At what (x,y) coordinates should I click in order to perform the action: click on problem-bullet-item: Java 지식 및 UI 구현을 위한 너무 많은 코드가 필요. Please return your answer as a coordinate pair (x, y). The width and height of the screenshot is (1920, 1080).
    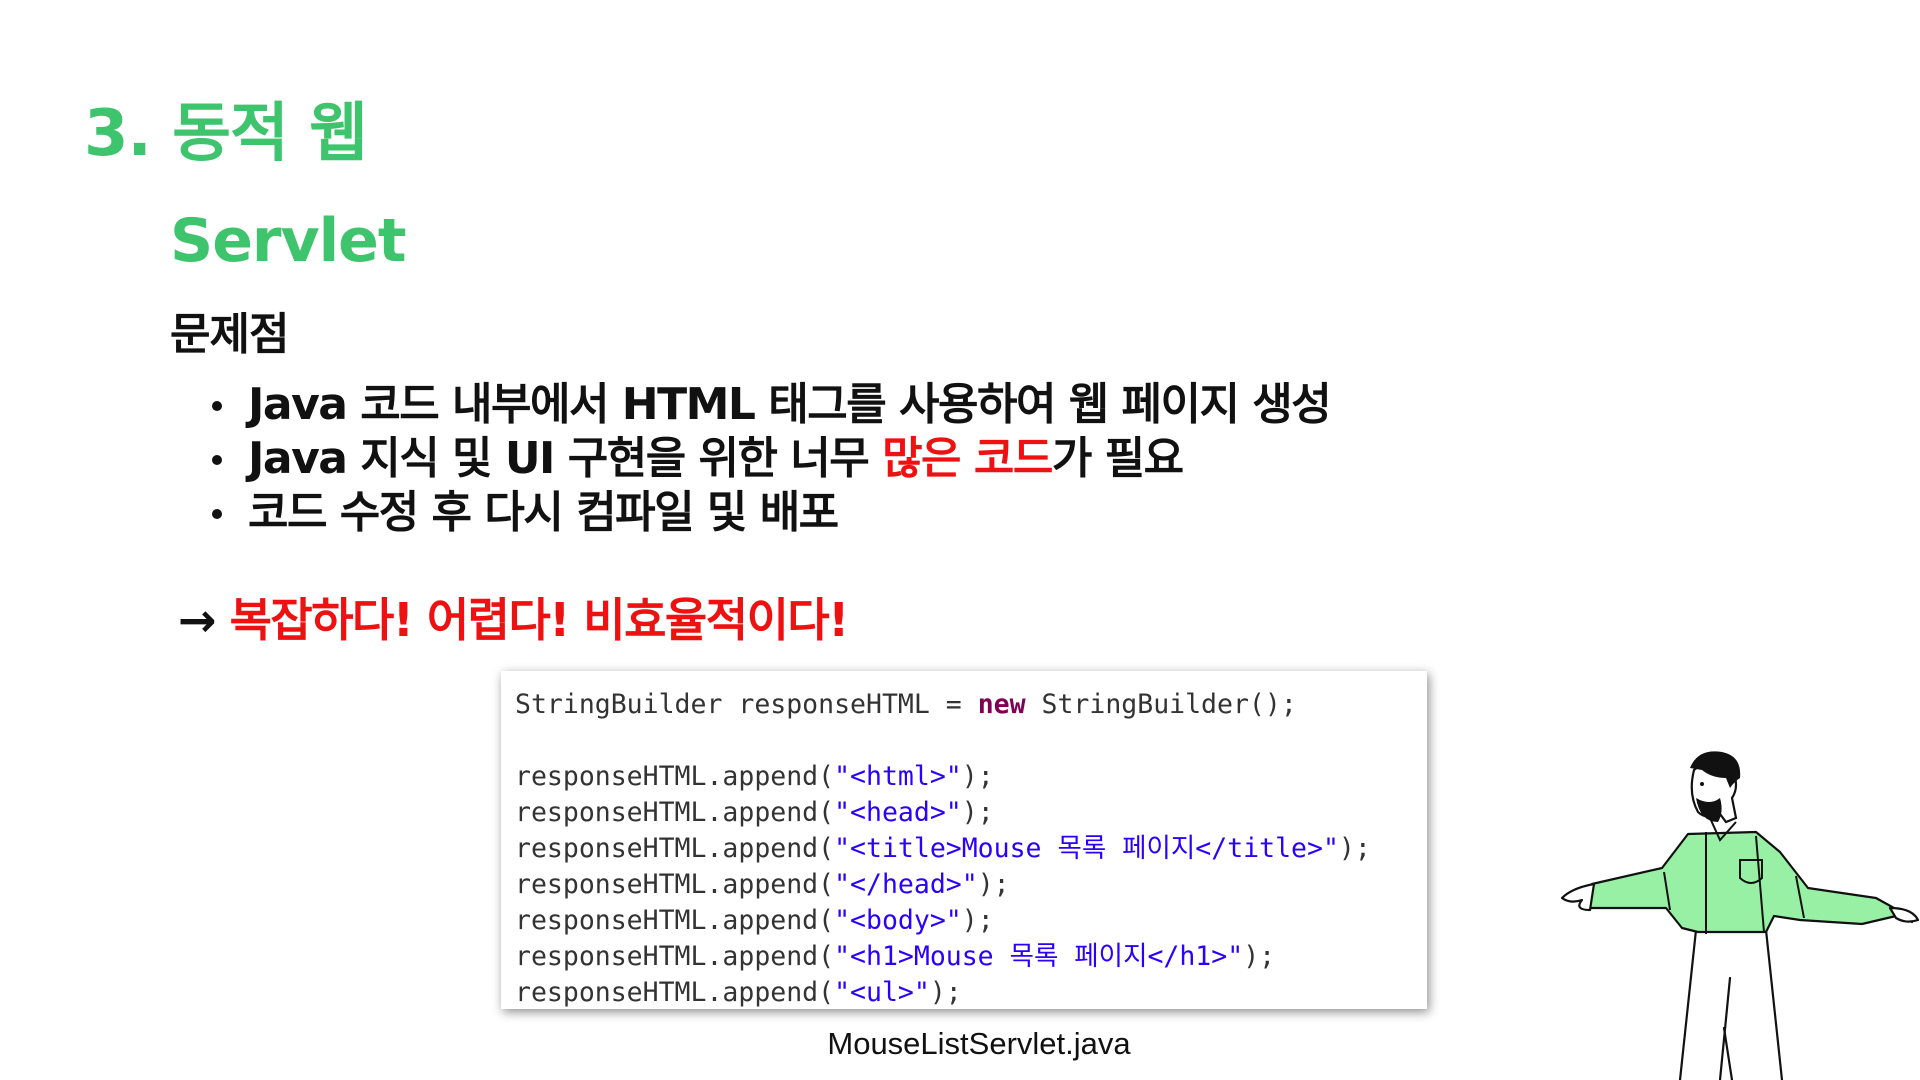
    Looking at the image, I should click on (768, 459).